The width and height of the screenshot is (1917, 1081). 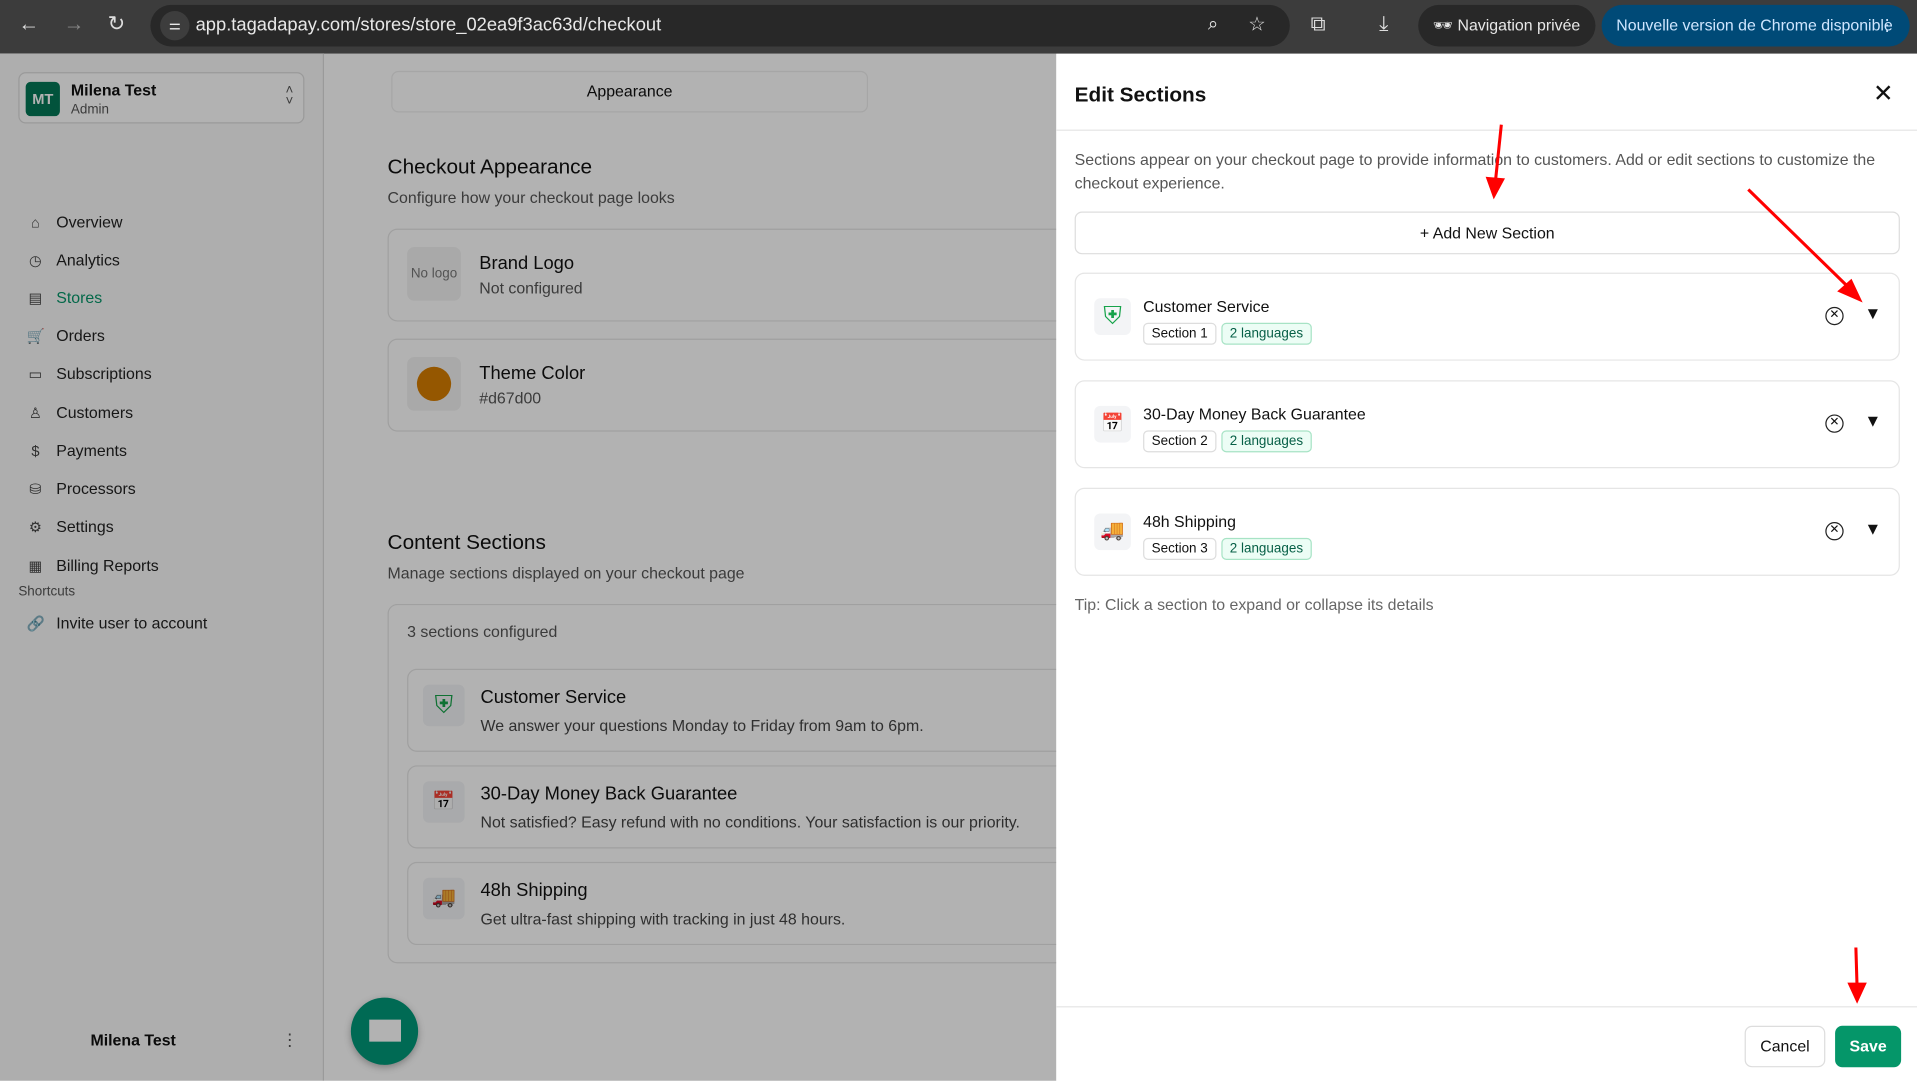 I want to click on arrow-save, so click(x=1856, y=967).